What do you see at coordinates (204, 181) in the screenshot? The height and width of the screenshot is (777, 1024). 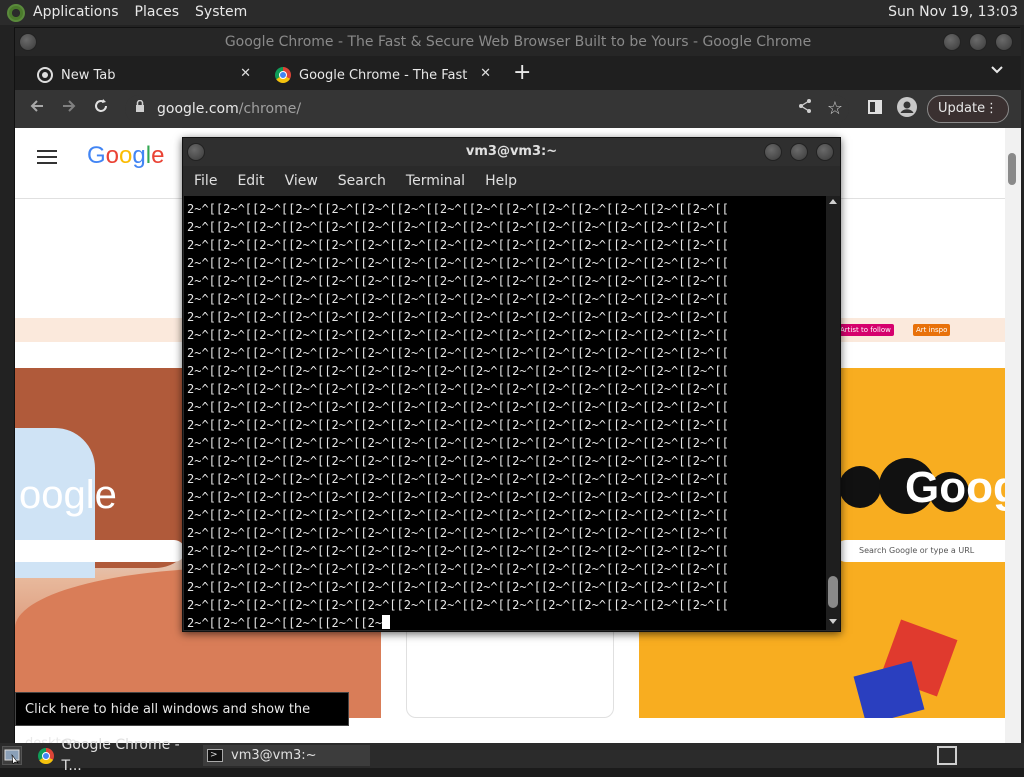 I see `menu-file: File` at bounding box center [204, 181].